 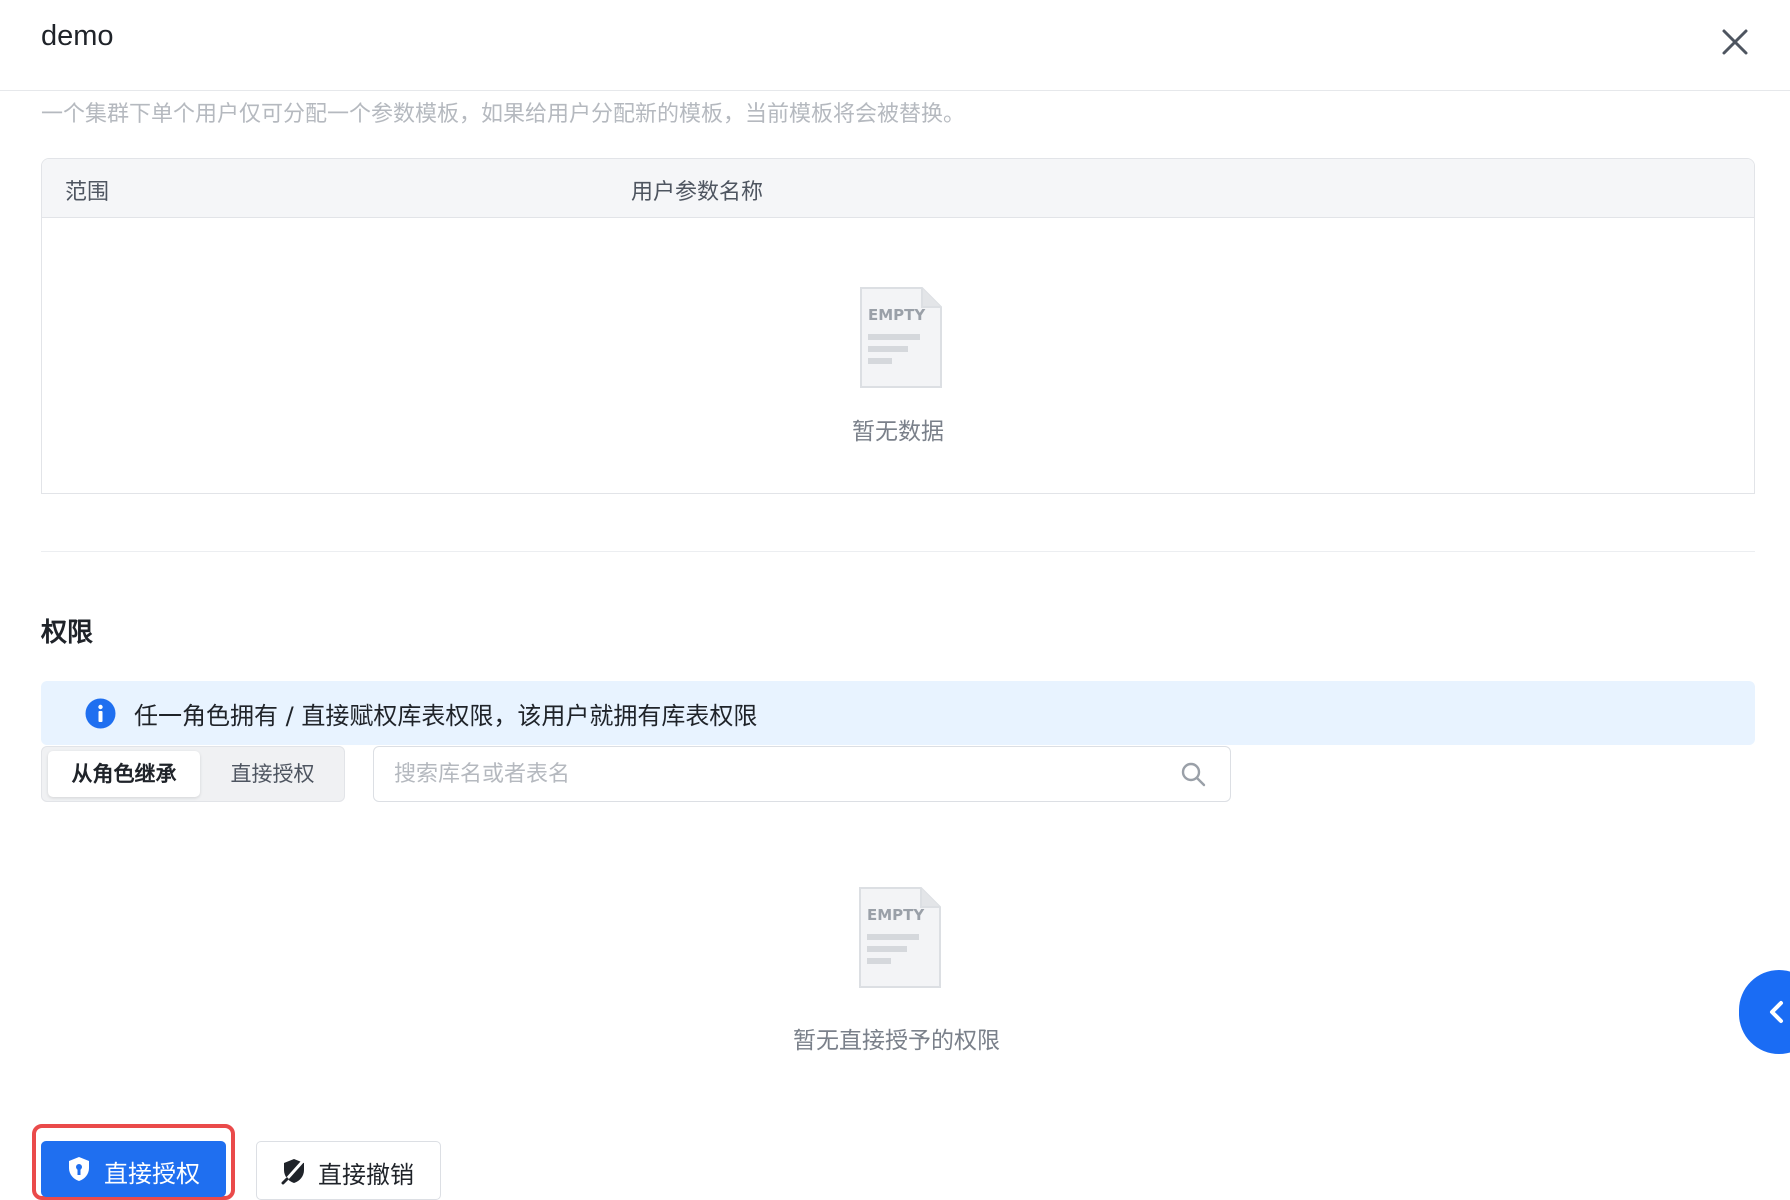 What do you see at coordinates (898, 713) in the screenshot?
I see `info-alert: 任一角色拥有 / 直接赋权库表权限，该用户就拥有库表权限` at bounding box center [898, 713].